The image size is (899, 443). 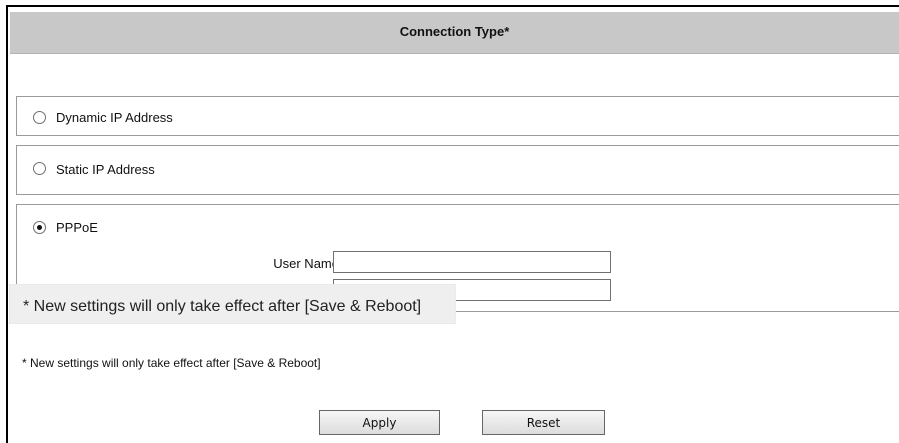 I want to click on pppoe-label: PPPoE, so click(x=77, y=227).